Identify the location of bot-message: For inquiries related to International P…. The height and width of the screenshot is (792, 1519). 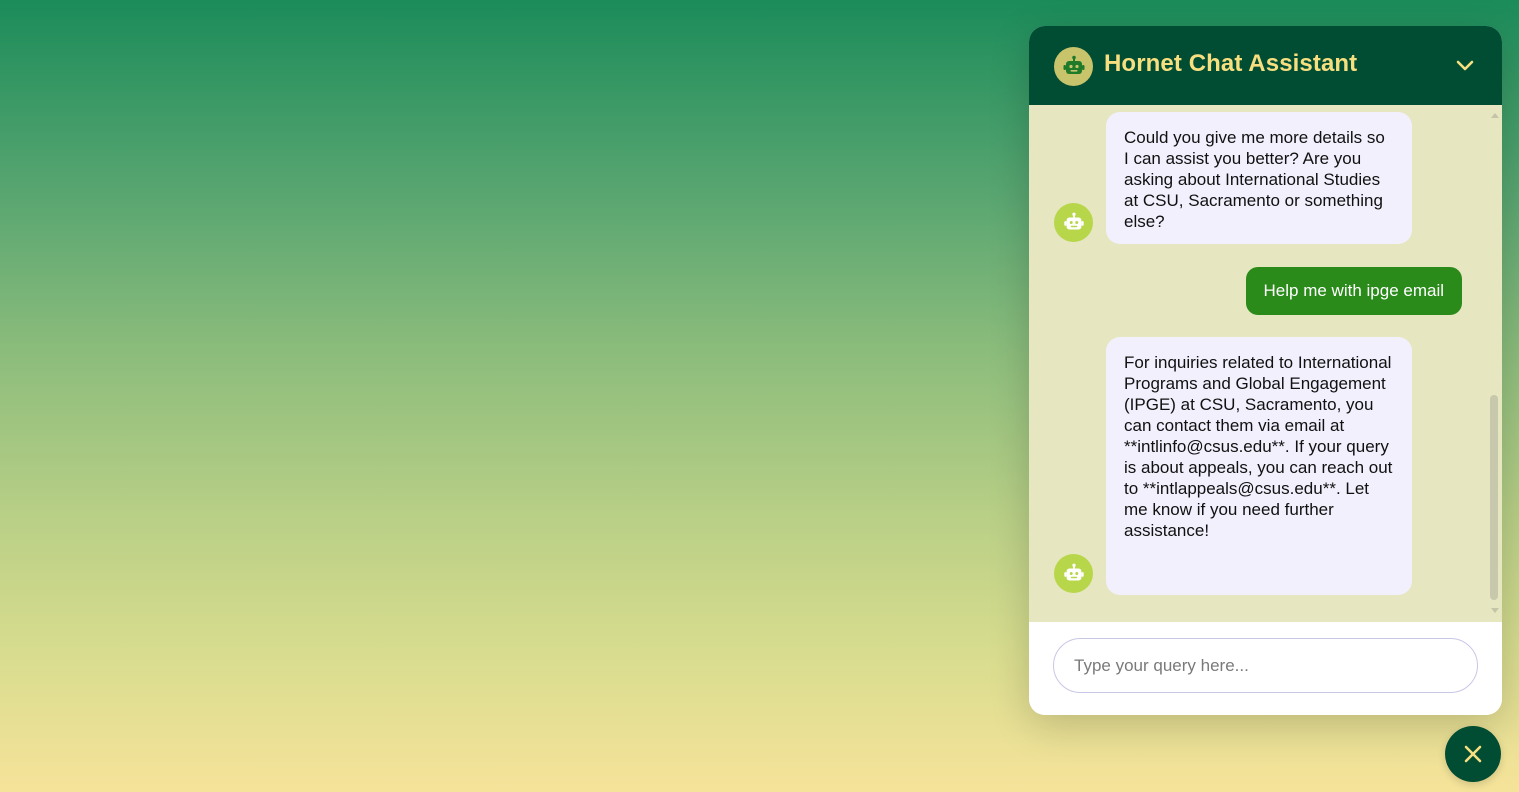
(1259, 466).